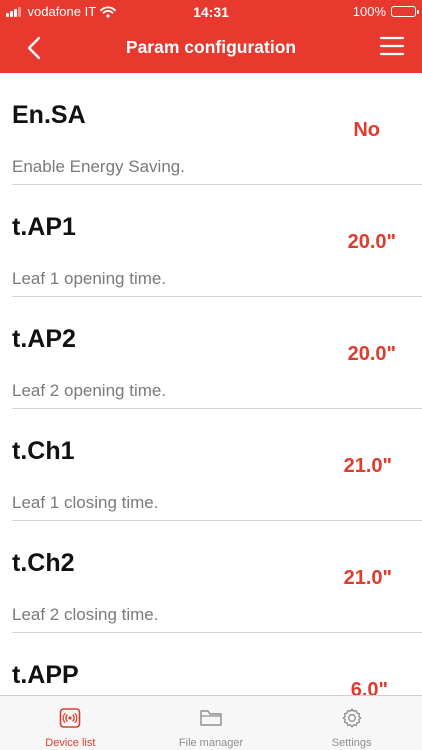 The image size is (422, 750). Describe the element at coordinates (85, 502) in the screenshot. I see `param-description: Leaf 1 closing time.` at that location.